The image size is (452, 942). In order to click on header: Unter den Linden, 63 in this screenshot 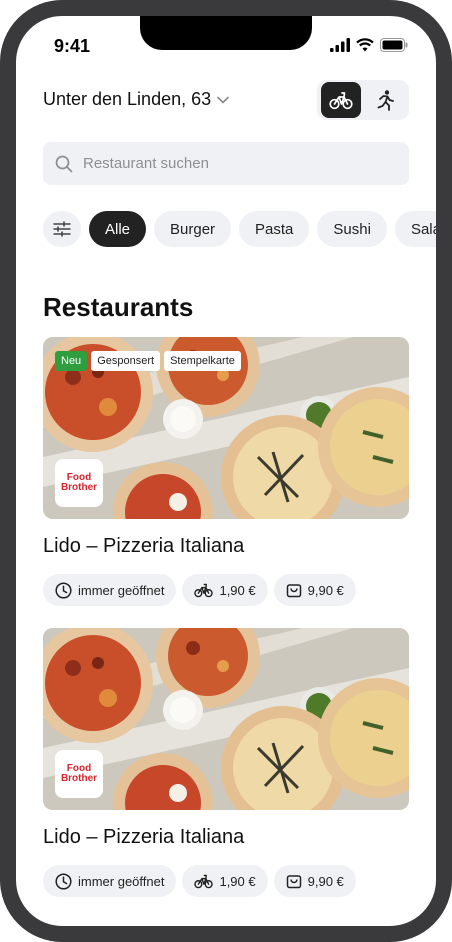, I will do `click(226, 100)`.